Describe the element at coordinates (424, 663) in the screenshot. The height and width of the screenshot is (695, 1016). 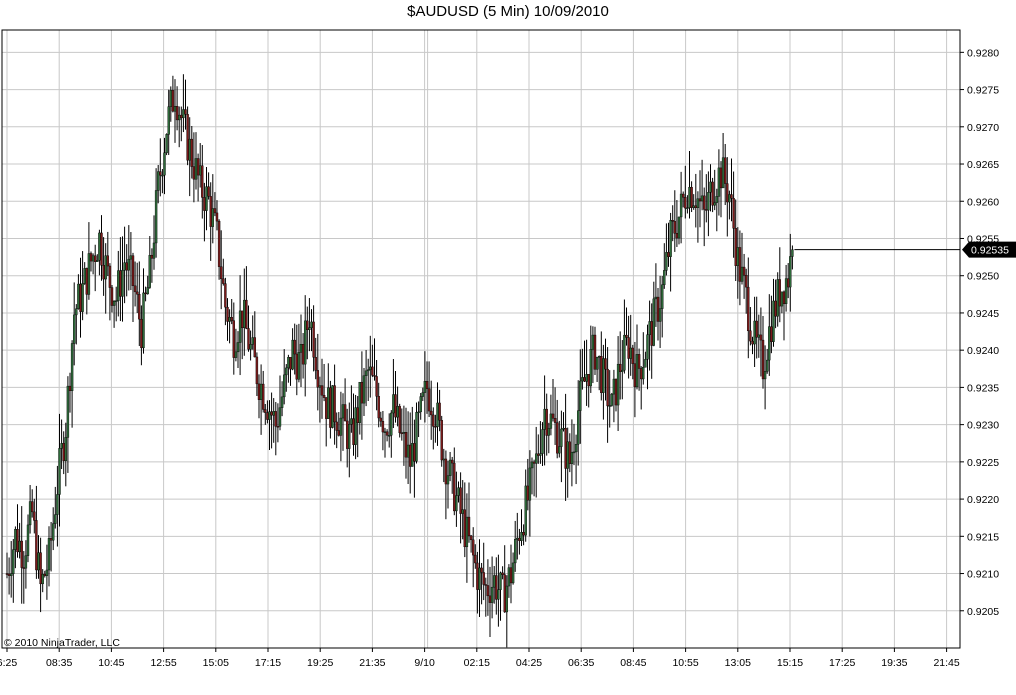
I see `x-tick-label: 9/10` at that location.